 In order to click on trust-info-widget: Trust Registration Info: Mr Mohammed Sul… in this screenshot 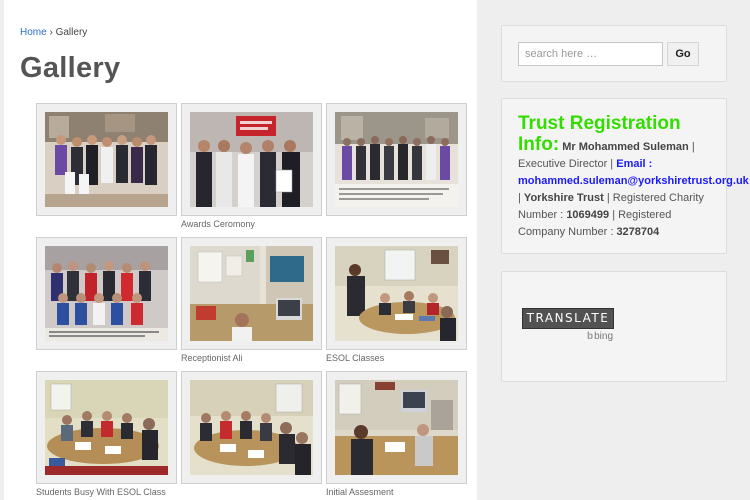, I will do `click(625, 176)`.